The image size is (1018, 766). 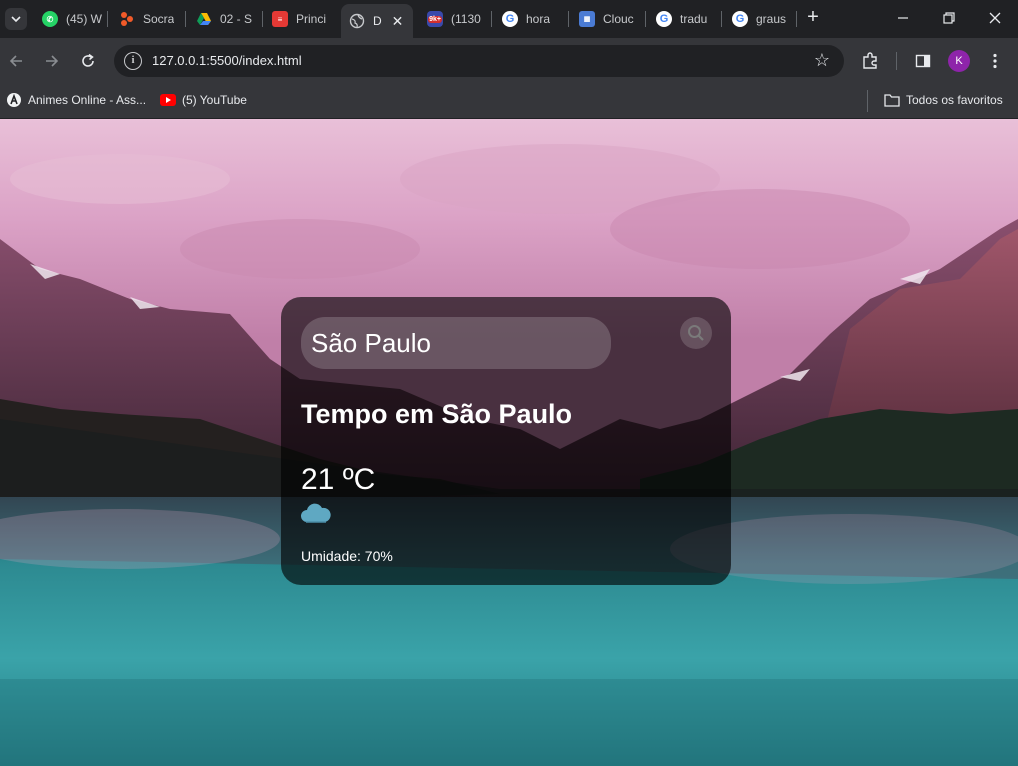 I want to click on tab-title: Clouc, so click(x=618, y=19).